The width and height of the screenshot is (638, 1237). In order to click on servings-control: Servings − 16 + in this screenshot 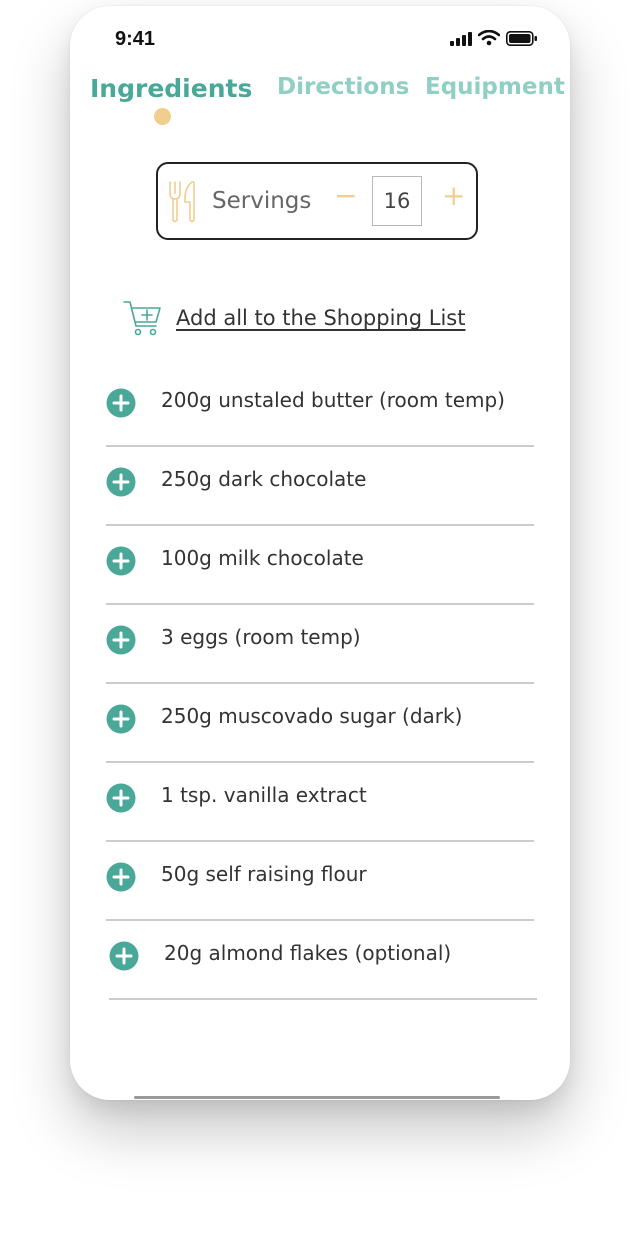, I will do `click(317, 201)`.